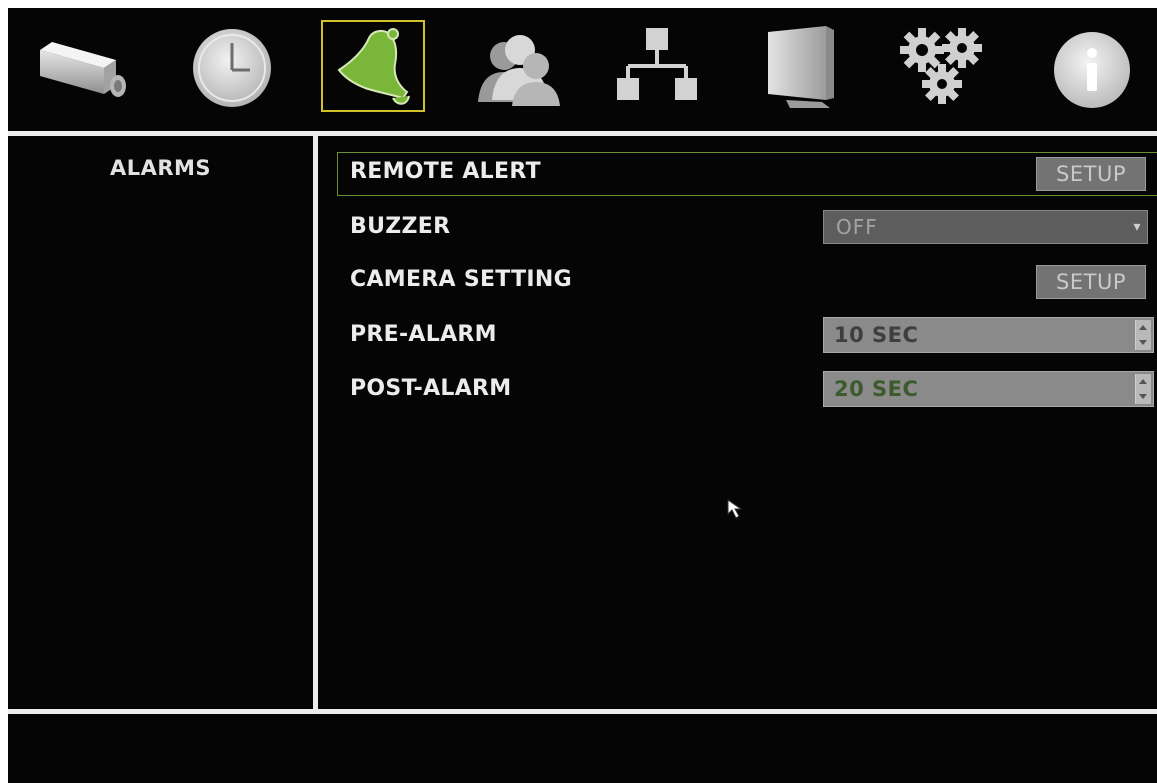 Image resolution: width=1157 pixels, height=783 pixels. Describe the element at coordinates (808, 66) in the screenshot. I see `monitor-icon` at that location.